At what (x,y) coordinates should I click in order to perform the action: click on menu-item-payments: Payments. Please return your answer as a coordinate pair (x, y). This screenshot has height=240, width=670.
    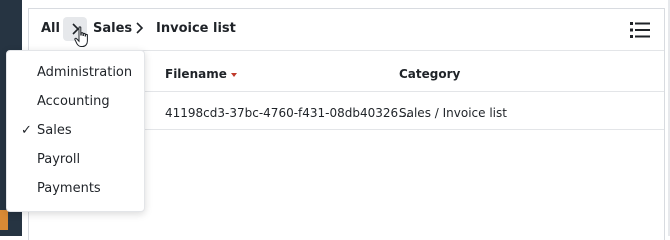
    Looking at the image, I should click on (76, 189).